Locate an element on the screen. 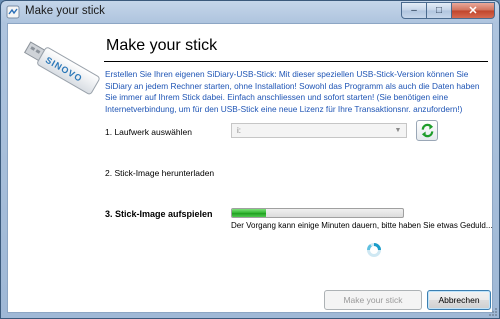 The width and height of the screenshot is (500, 319). usb-stick-logo: SINOVO is located at coordinates (62, 68).